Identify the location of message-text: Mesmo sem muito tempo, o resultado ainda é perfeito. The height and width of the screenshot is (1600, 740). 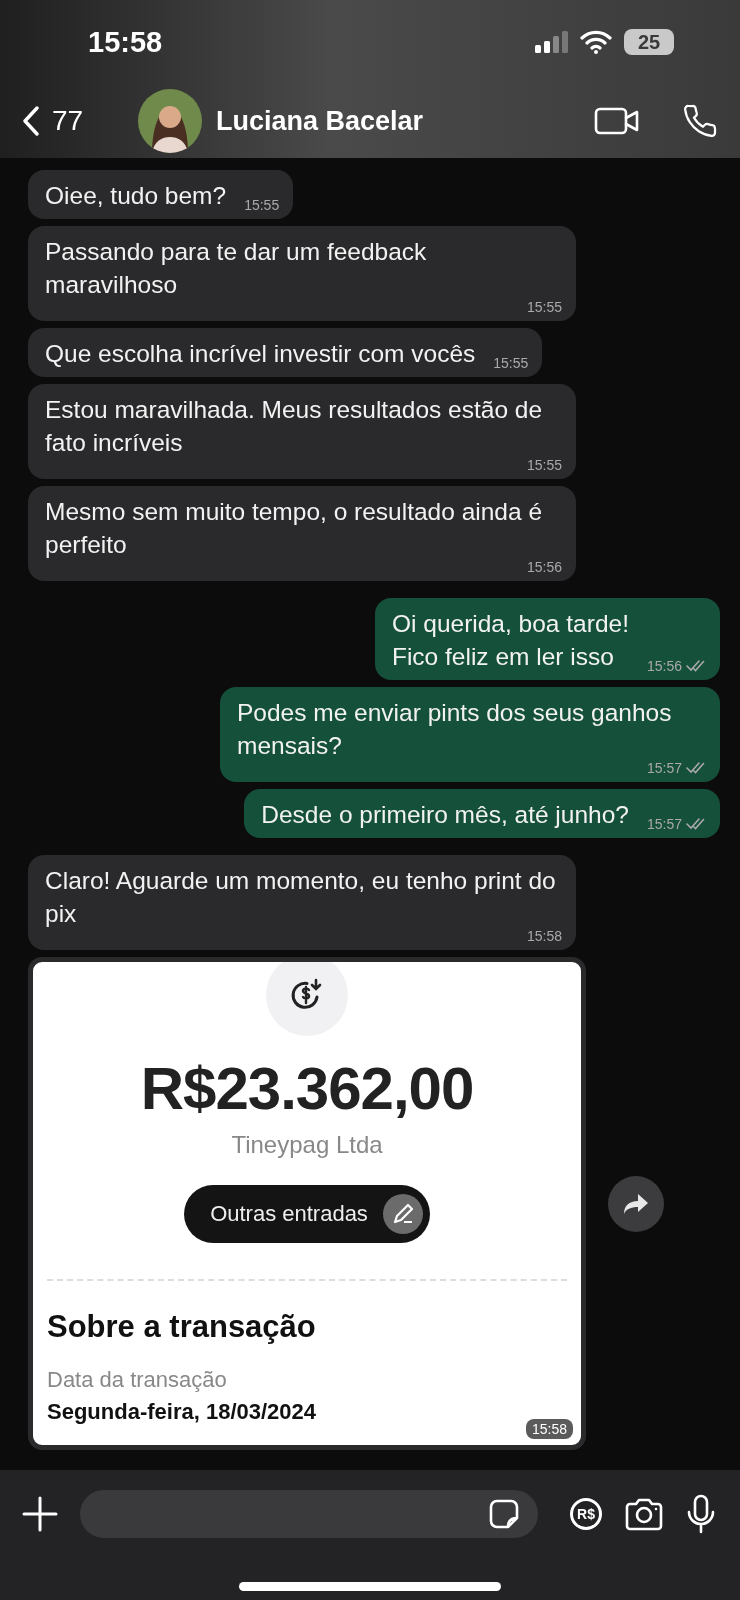
(294, 528).